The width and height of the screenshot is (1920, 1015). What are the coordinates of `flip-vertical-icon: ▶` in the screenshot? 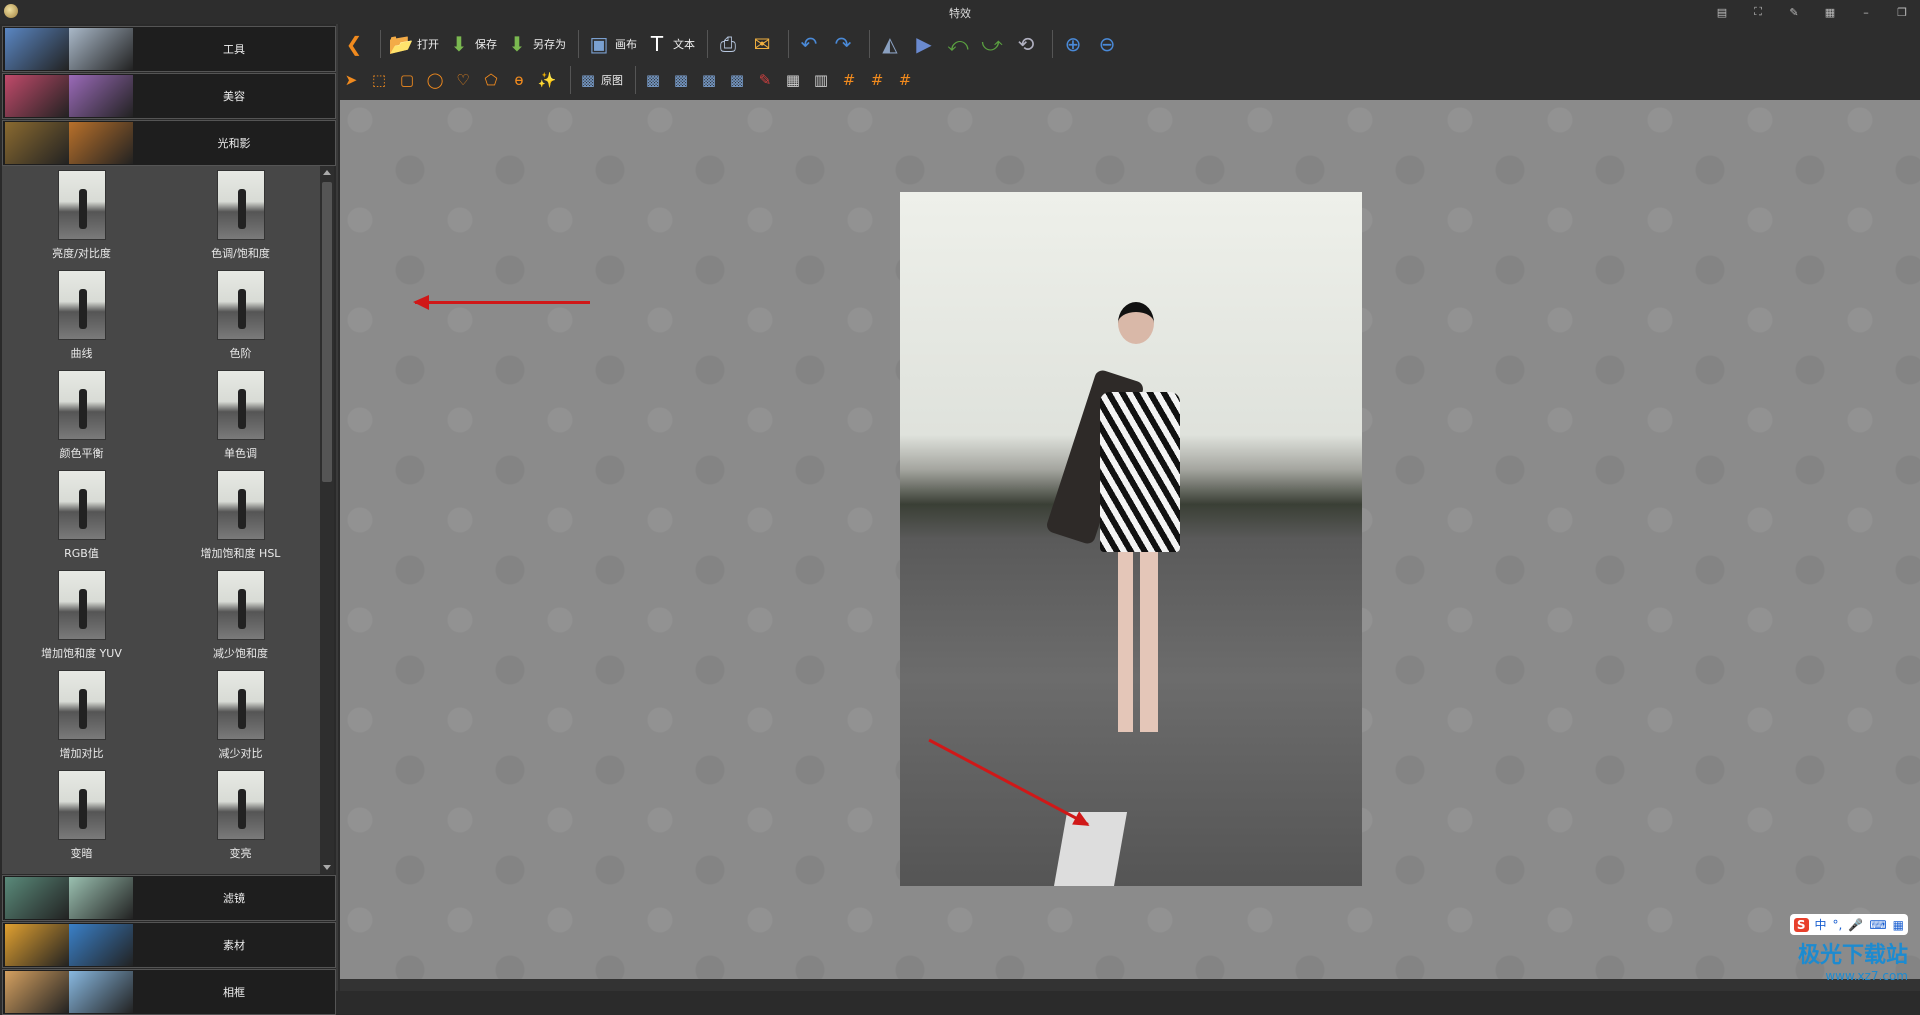 It's located at (924, 44).